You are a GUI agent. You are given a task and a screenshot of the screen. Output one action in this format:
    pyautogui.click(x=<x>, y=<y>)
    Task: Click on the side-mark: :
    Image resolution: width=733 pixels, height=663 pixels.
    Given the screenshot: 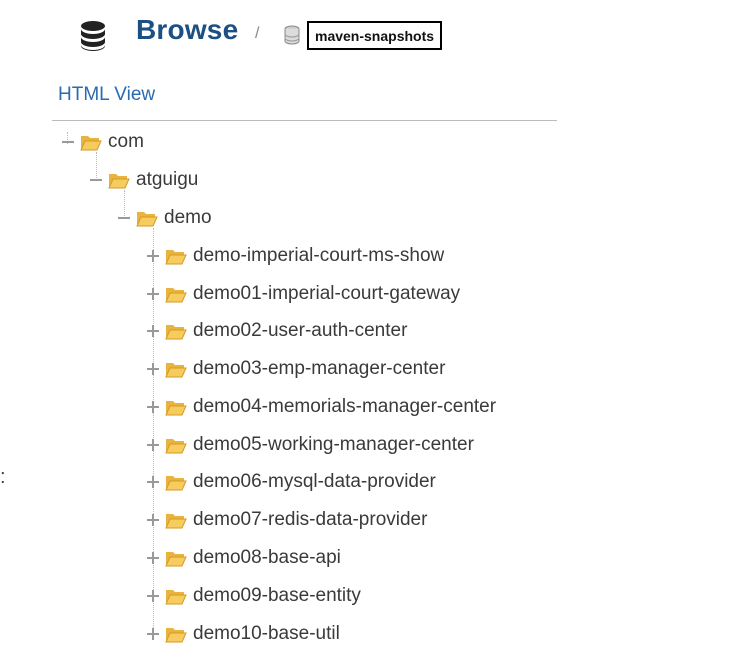 What is the action you would take?
    pyautogui.click(x=3, y=477)
    